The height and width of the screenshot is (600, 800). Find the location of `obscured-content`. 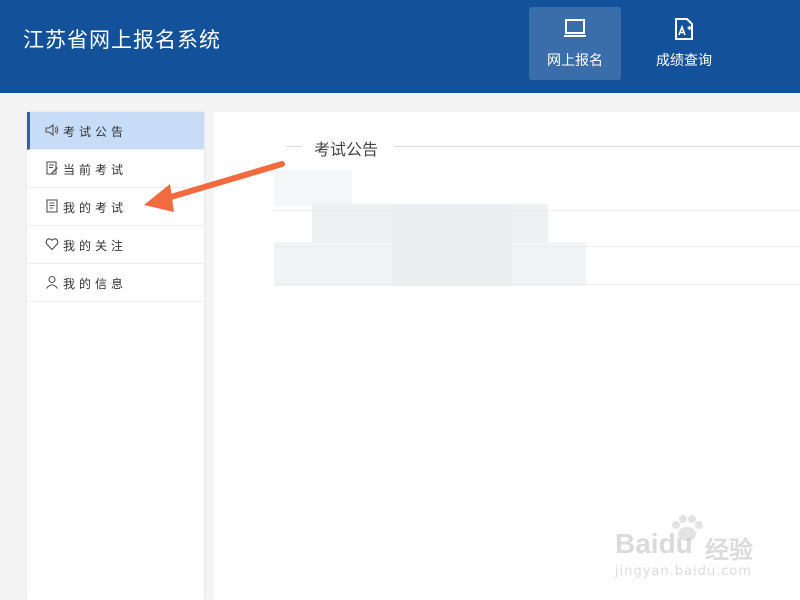

obscured-content is located at coordinates (452, 245).